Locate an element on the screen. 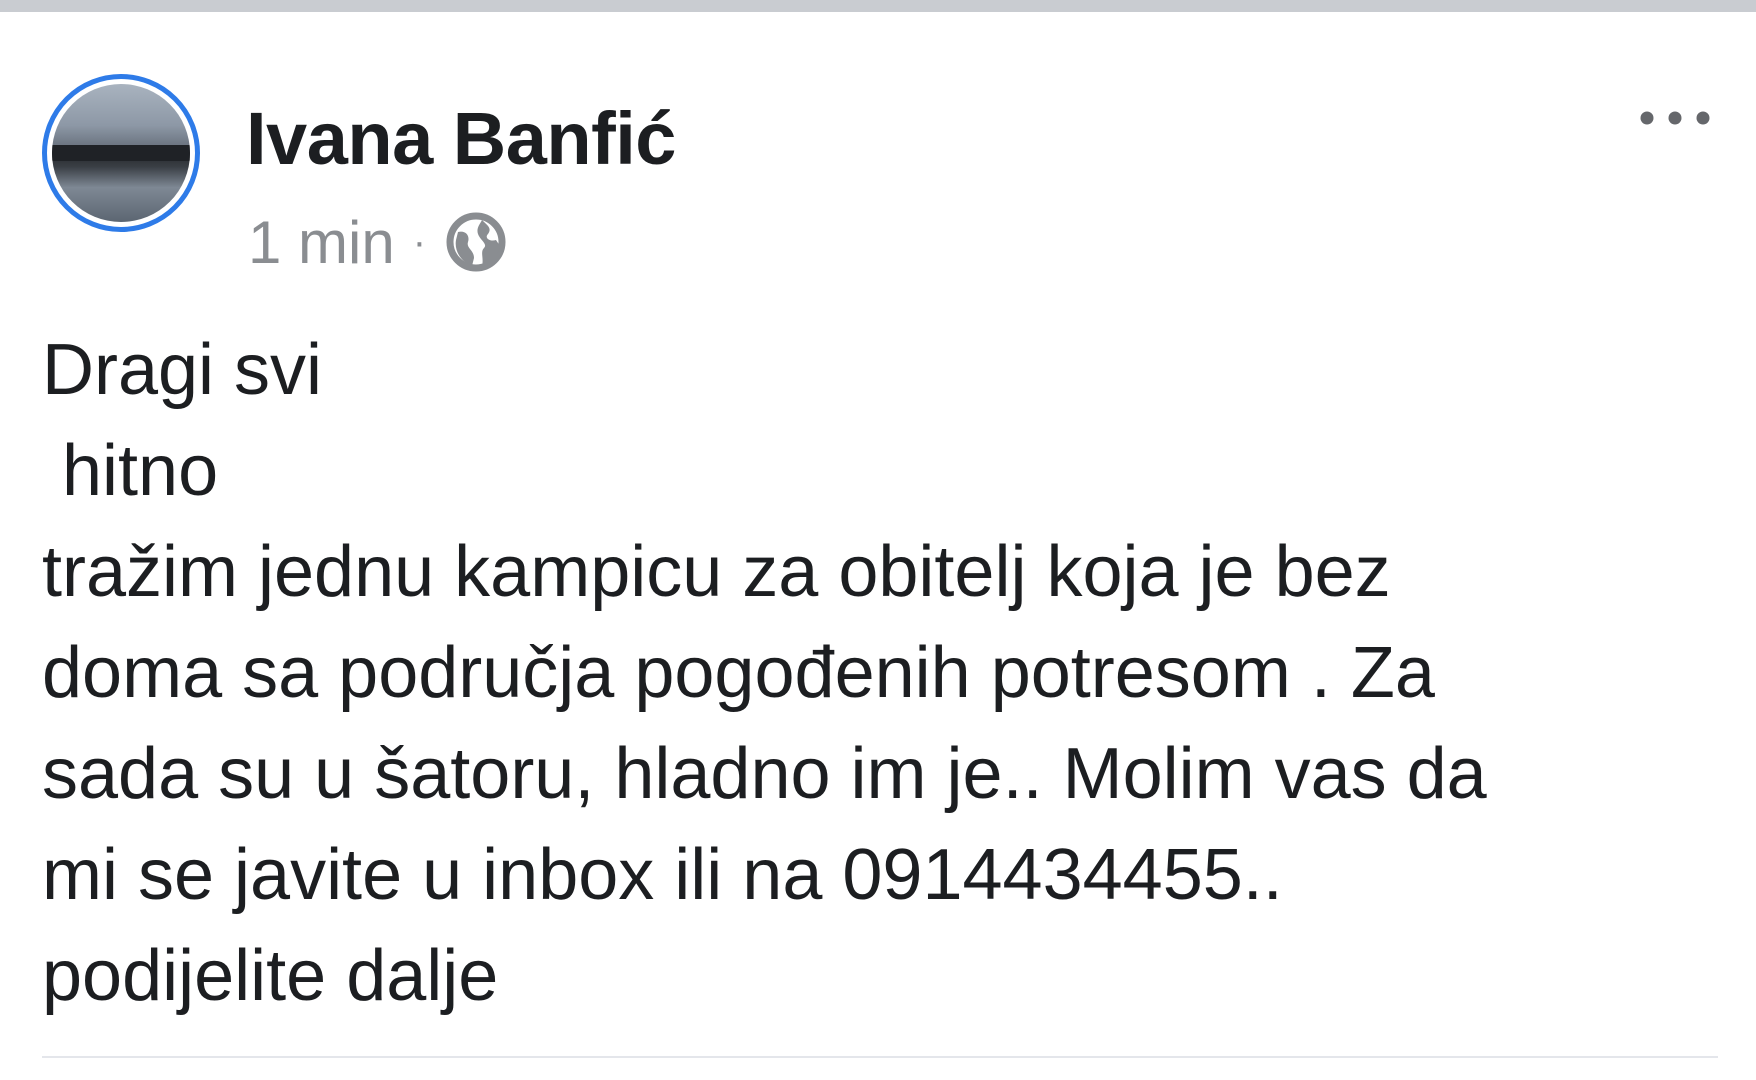 The height and width of the screenshot is (1080, 1756). avatar-image is located at coordinates (121, 153).